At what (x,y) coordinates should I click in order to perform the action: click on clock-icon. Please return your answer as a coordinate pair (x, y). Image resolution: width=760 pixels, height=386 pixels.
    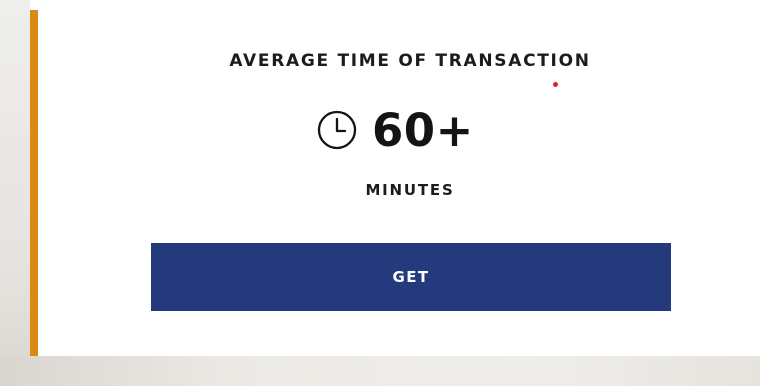
    Looking at the image, I should click on (337, 130).